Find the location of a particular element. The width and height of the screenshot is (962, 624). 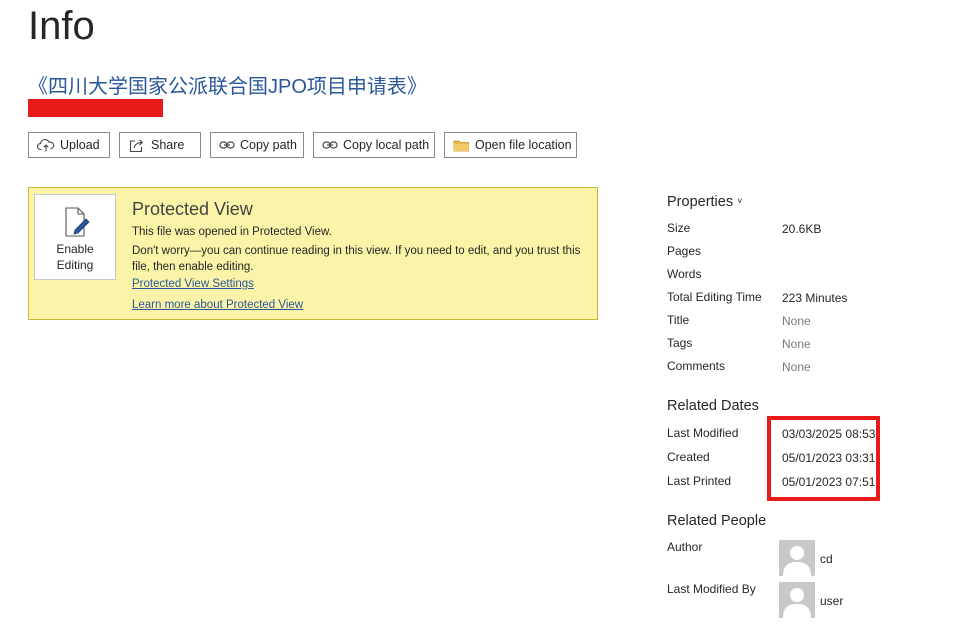

related-dates-header: Related Dates is located at coordinates (713, 406).